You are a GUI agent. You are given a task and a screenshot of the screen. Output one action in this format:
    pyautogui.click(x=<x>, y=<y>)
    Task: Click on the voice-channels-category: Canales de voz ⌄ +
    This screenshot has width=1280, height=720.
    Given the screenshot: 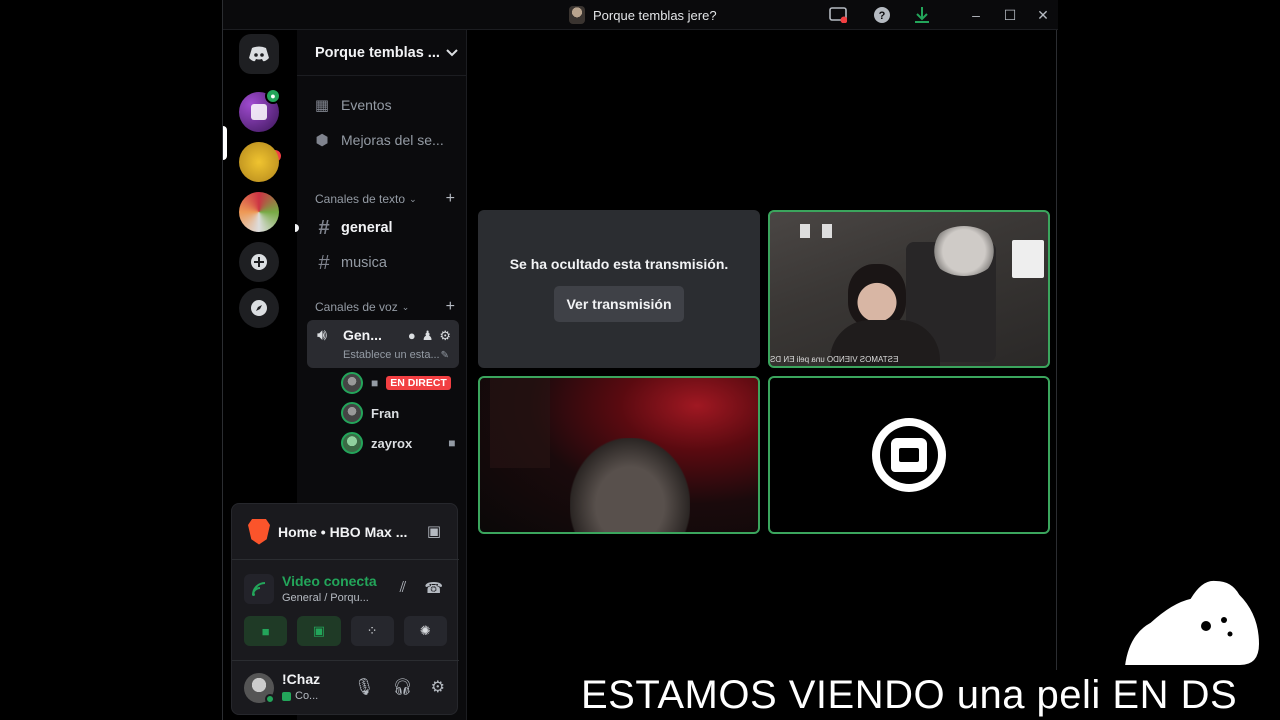 What is the action you would take?
    pyautogui.click(x=385, y=307)
    